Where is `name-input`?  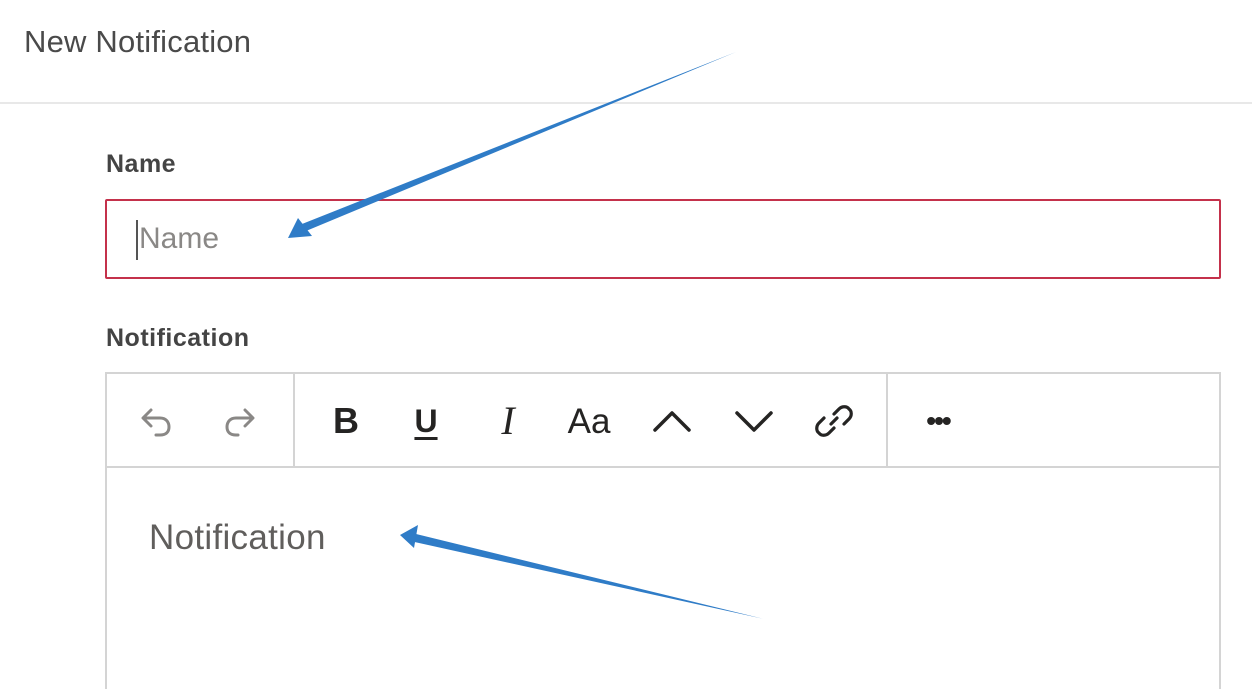
name-input is located at coordinates (663, 239).